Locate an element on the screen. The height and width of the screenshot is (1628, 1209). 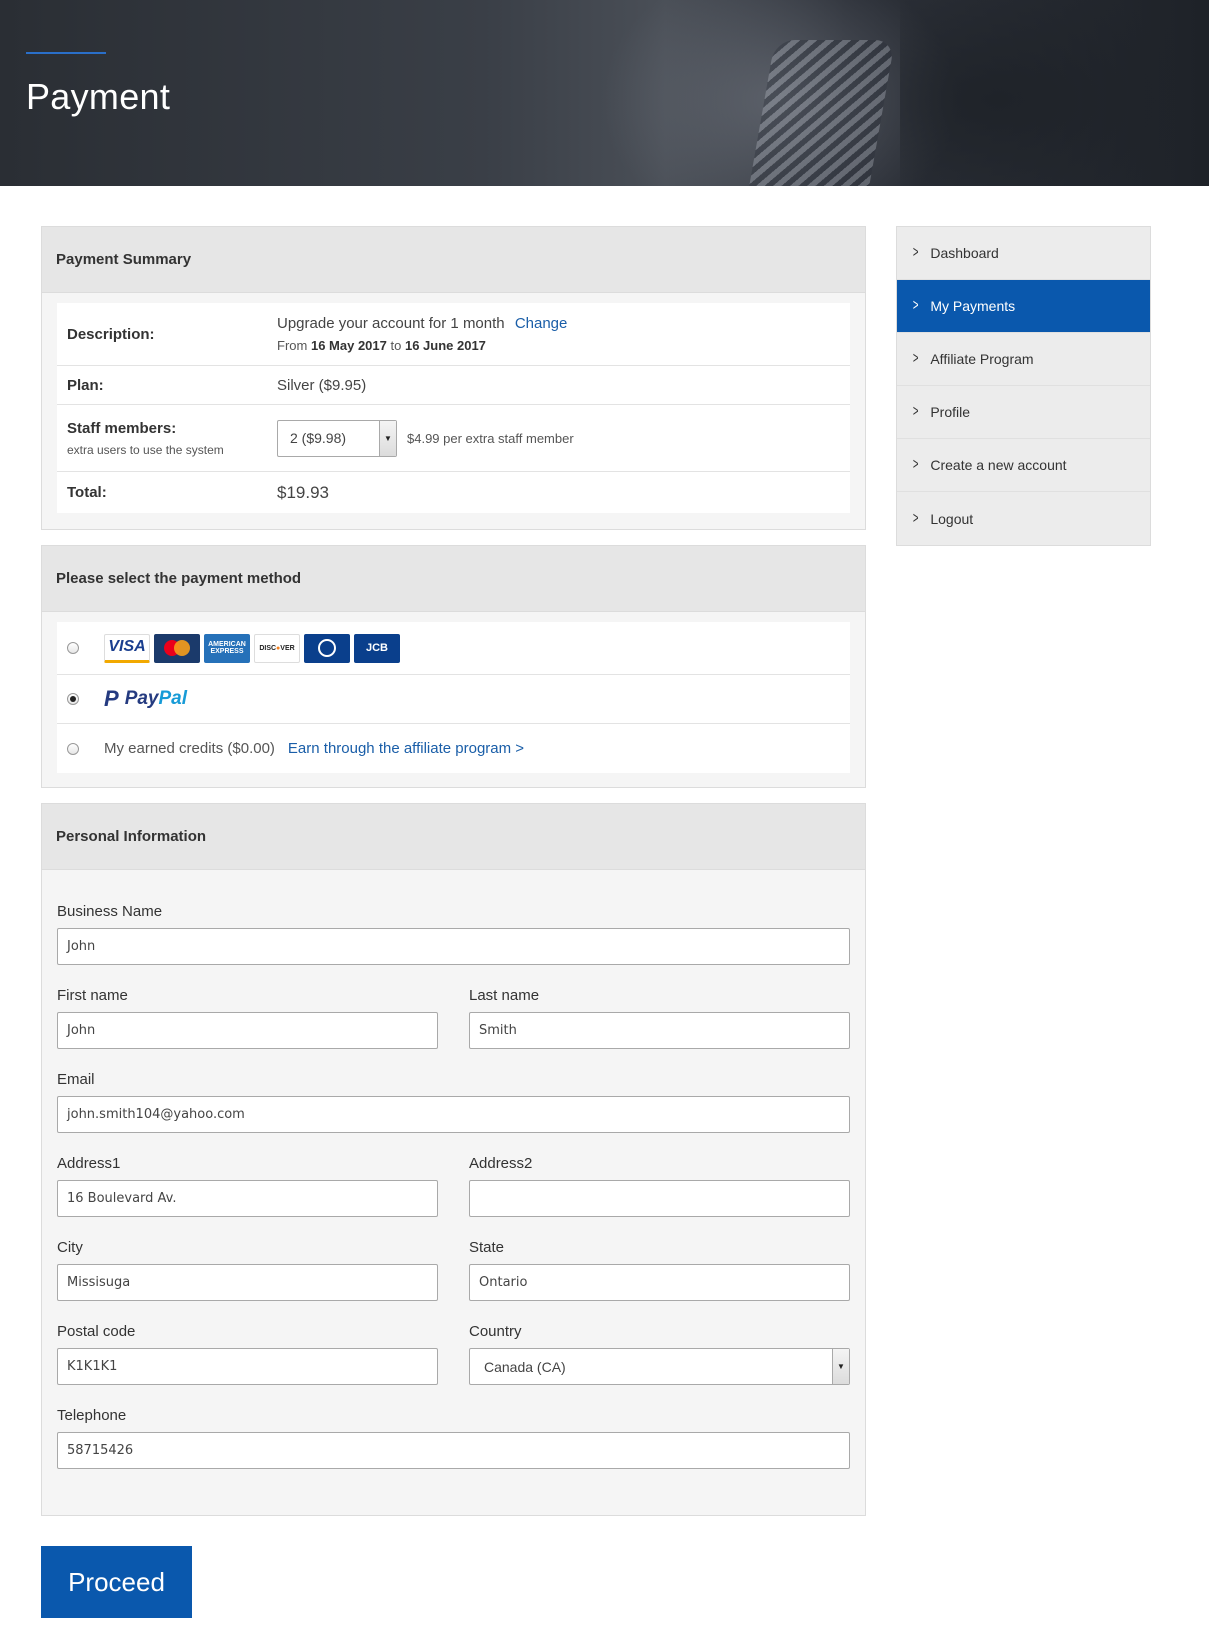
date-from: 16 May 2017 is located at coordinates (348, 345).